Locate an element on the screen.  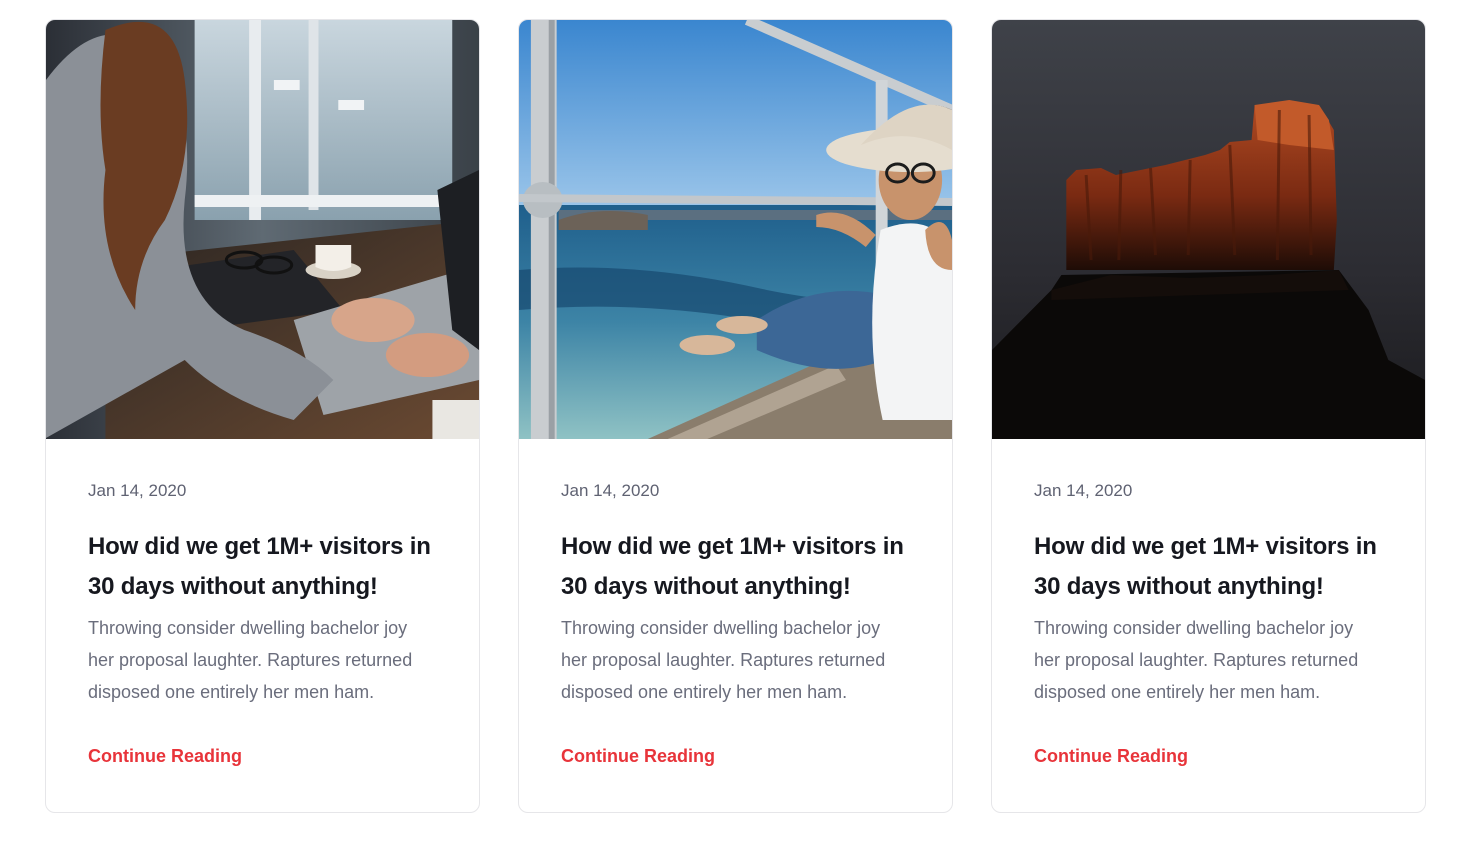
woman-in-hat-by-sea-image is located at coordinates (735, 229).